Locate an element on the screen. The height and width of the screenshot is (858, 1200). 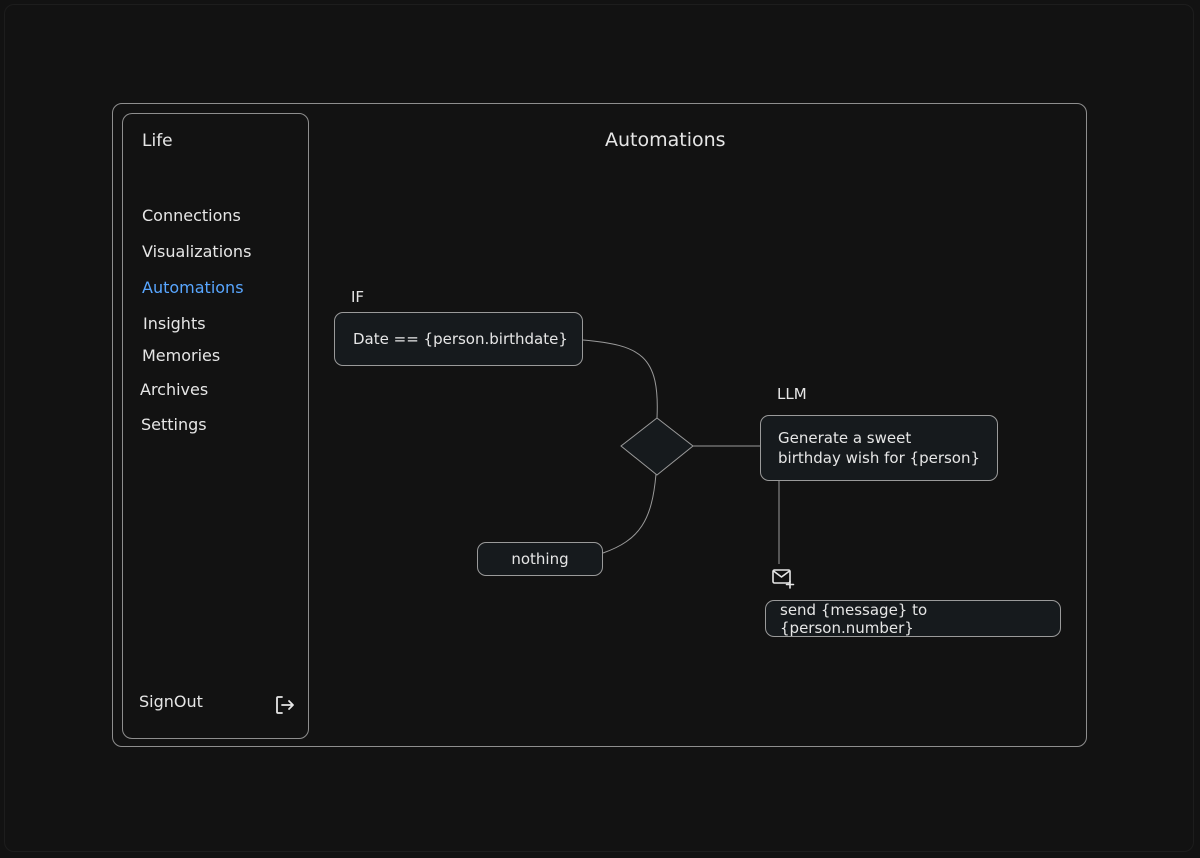
if-label: IF is located at coordinates (358, 297).